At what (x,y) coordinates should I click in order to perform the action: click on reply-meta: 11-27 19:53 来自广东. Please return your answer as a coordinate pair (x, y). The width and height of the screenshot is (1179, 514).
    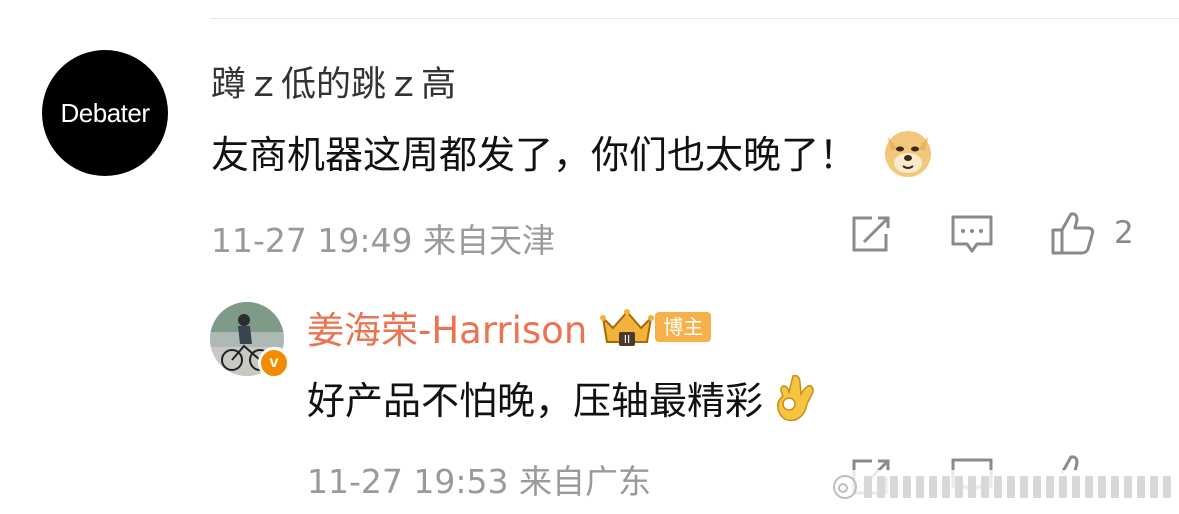
    Looking at the image, I should click on (479, 479).